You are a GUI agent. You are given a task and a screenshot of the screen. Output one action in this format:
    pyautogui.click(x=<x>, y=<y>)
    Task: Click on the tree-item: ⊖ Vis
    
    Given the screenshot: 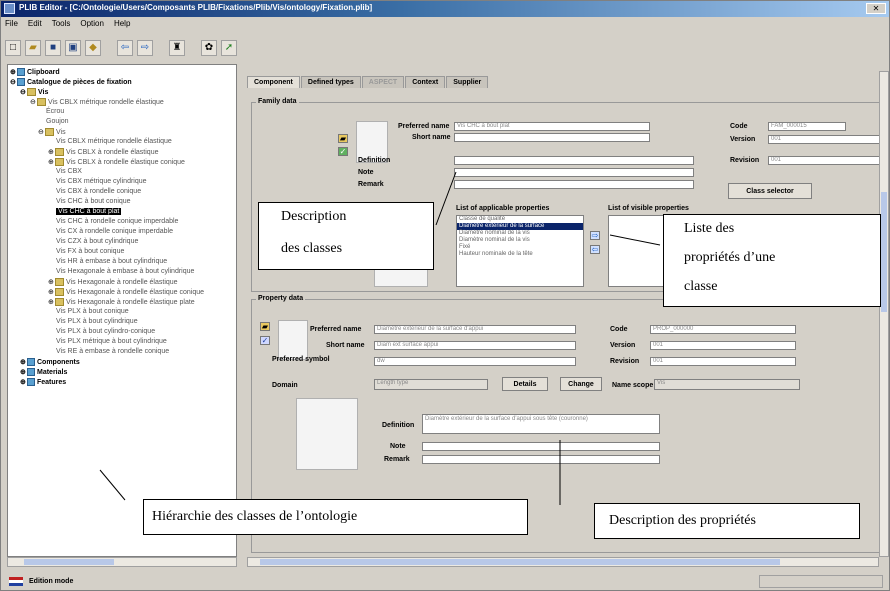 What is the action you would take?
    pyautogui.click(x=52, y=132)
    